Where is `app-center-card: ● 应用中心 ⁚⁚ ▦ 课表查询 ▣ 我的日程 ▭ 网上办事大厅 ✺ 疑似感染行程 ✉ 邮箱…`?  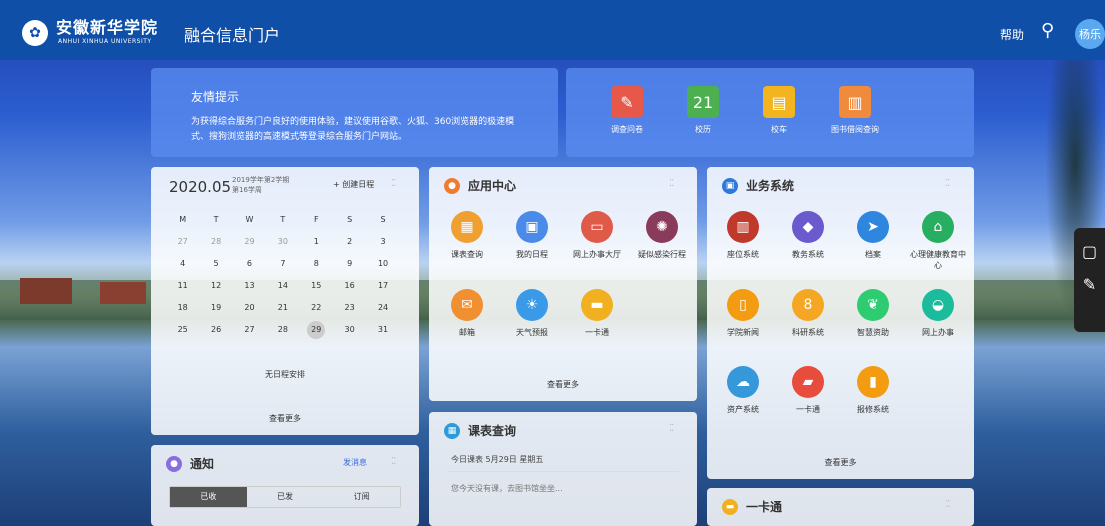 app-center-card: ● 应用中心 ⁚⁚ ▦ 课表查询 ▣ 我的日程 ▭ 网上办事大厅 ✺ 疑似感染行程 ✉ 邮箱… is located at coordinates (563, 284).